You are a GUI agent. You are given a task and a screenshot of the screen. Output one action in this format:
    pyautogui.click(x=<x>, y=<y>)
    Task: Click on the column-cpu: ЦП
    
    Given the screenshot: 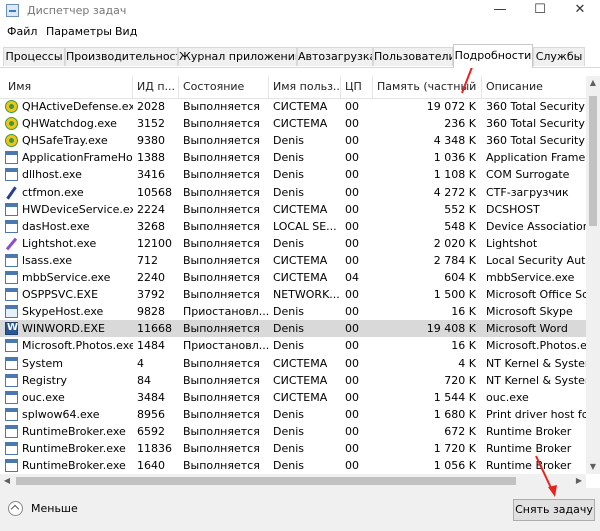 What is the action you would take?
    pyautogui.click(x=357, y=87)
    